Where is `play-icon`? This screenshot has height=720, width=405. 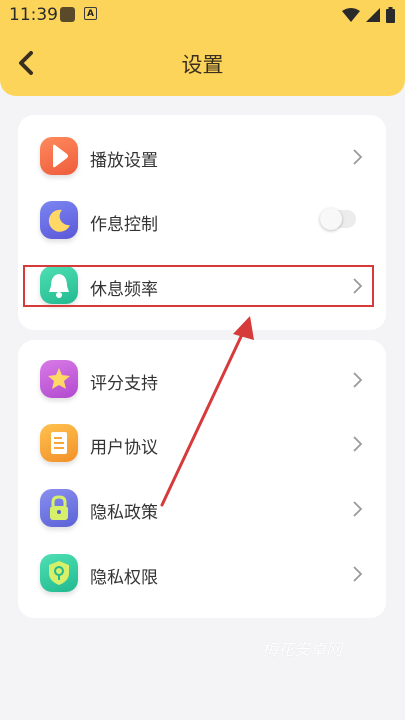
play-icon is located at coordinates (59, 156).